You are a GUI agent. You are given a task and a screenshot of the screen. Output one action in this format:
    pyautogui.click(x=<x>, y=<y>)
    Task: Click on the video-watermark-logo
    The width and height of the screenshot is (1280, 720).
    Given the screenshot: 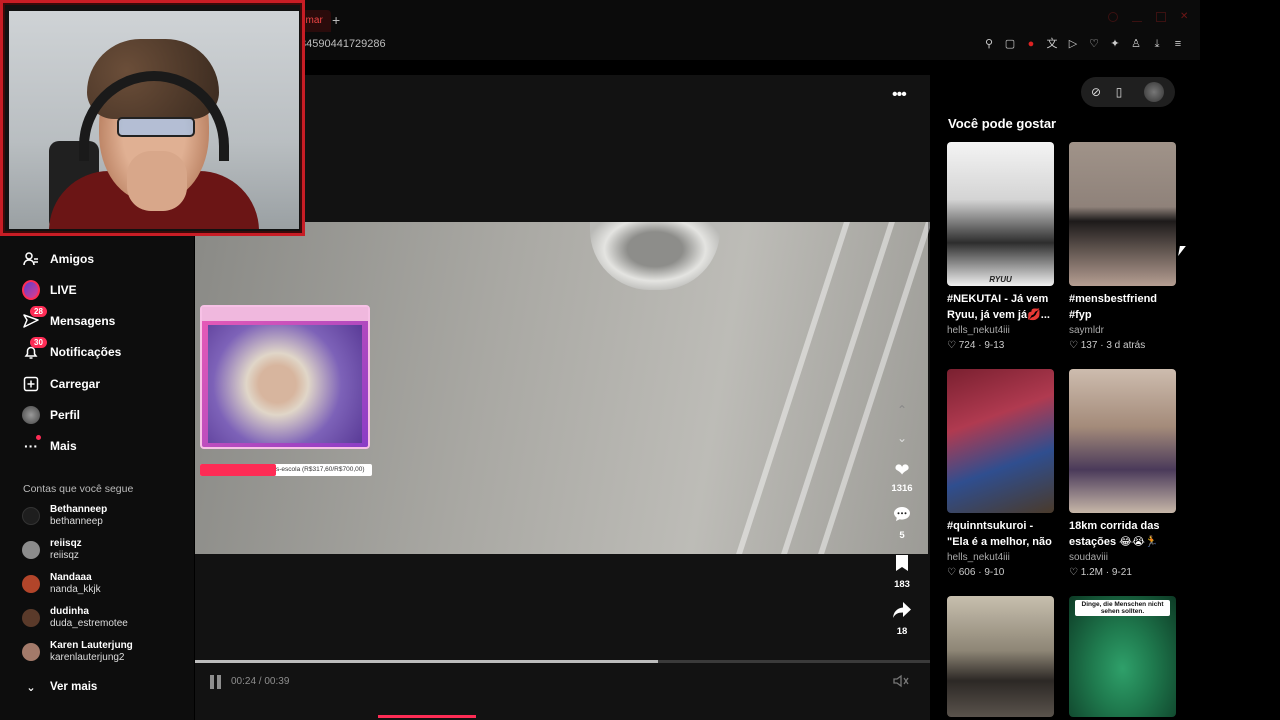 What is the action you would take?
    pyautogui.click(x=551, y=227)
    